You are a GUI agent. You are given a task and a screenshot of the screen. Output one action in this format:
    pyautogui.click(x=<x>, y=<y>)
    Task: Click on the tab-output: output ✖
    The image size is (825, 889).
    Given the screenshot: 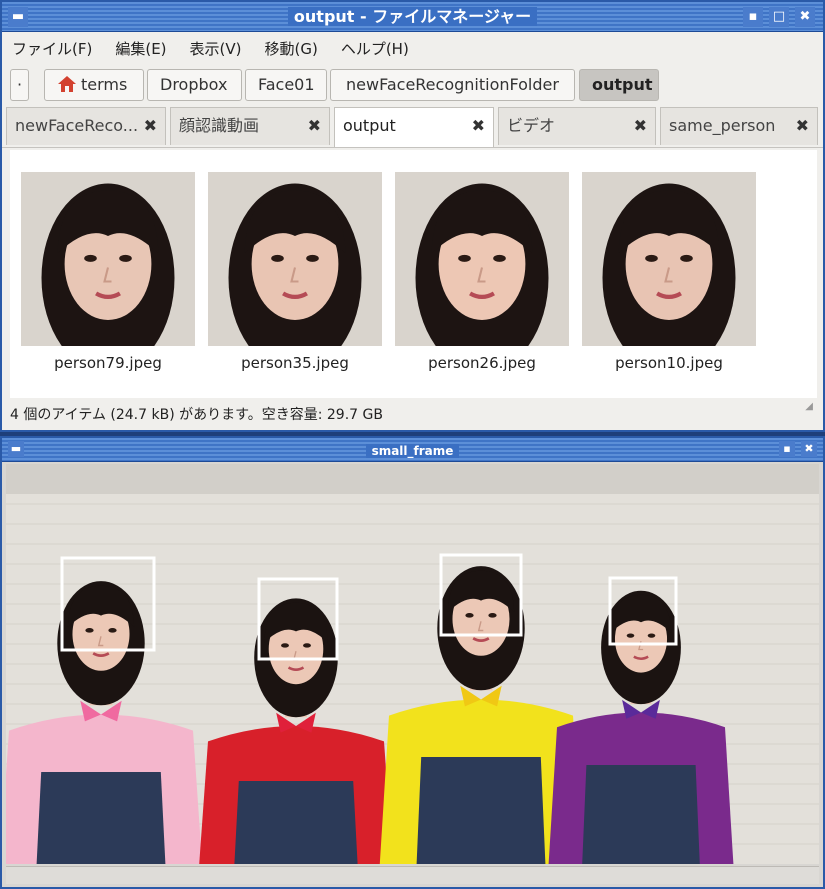 What is the action you would take?
    pyautogui.click(x=414, y=127)
    